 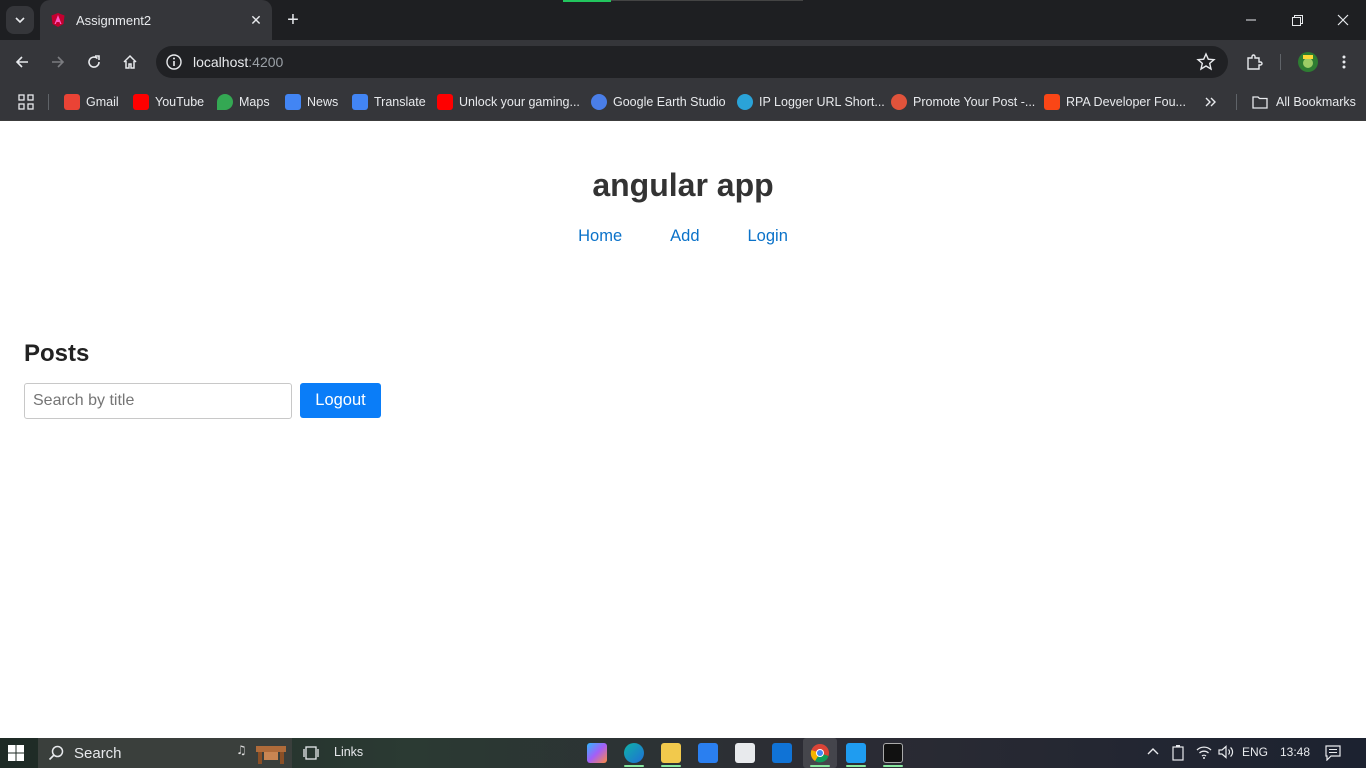 I want to click on more-vertical-icon, so click(x=1344, y=62).